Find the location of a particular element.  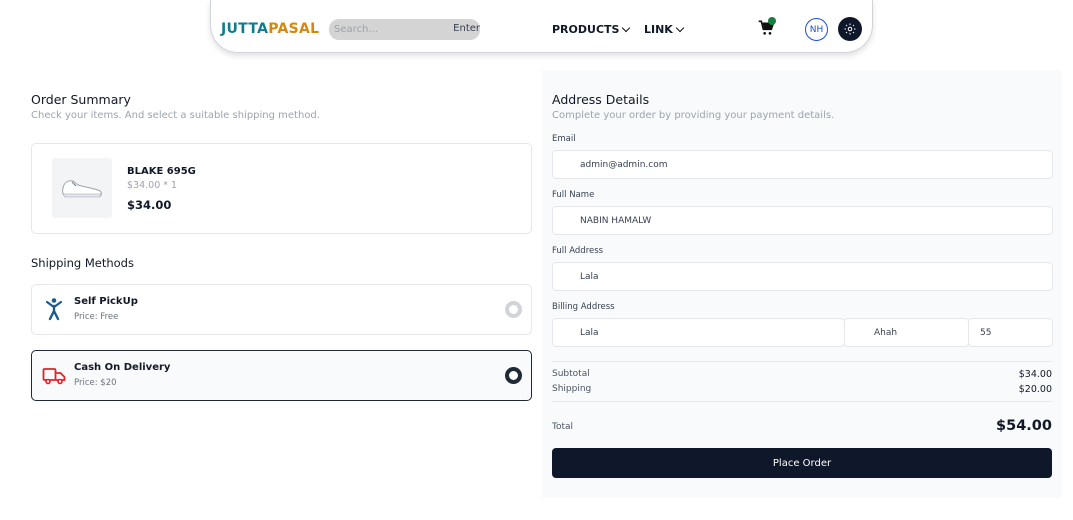

address-title: Address Details is located at coordinates (601, 99).